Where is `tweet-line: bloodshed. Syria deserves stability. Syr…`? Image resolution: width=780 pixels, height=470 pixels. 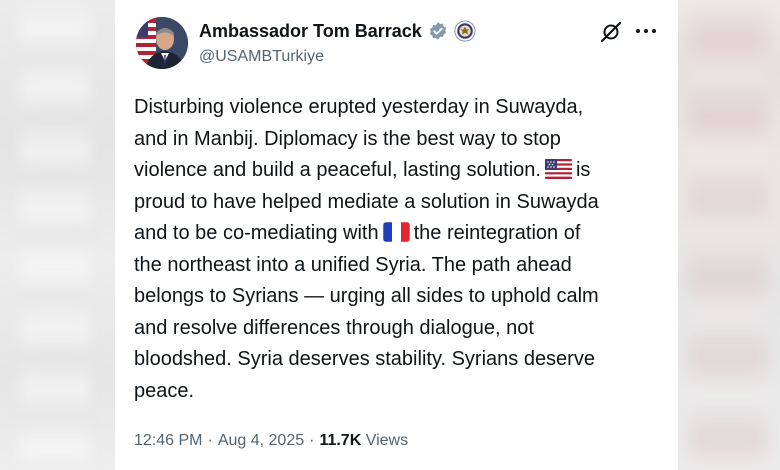
tweet-line: bloodshed. Syria deserves stability. Syr… is located at coordinates (364, 359).